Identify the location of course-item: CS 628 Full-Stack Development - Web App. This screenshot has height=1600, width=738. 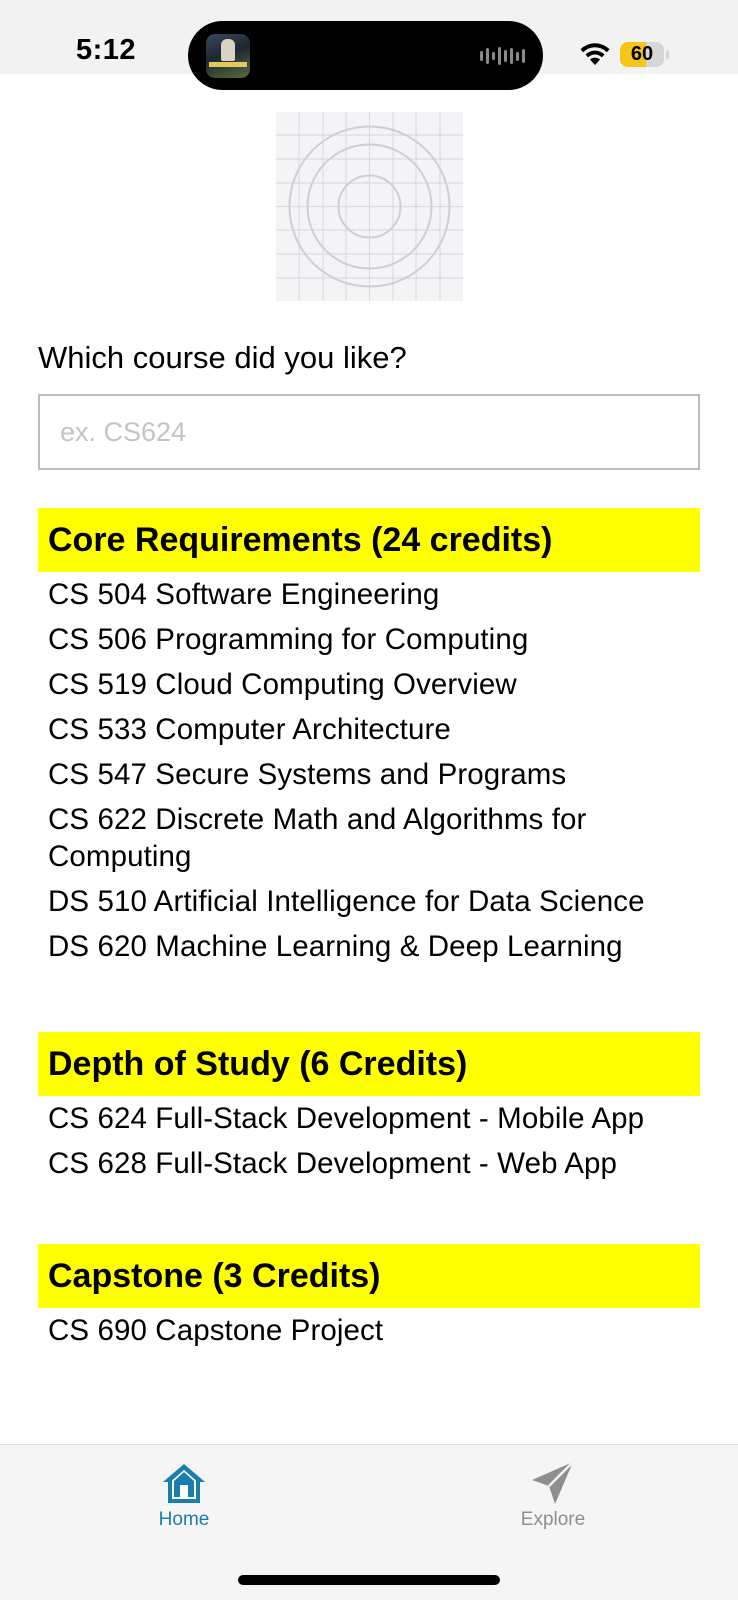
(374, 1163).